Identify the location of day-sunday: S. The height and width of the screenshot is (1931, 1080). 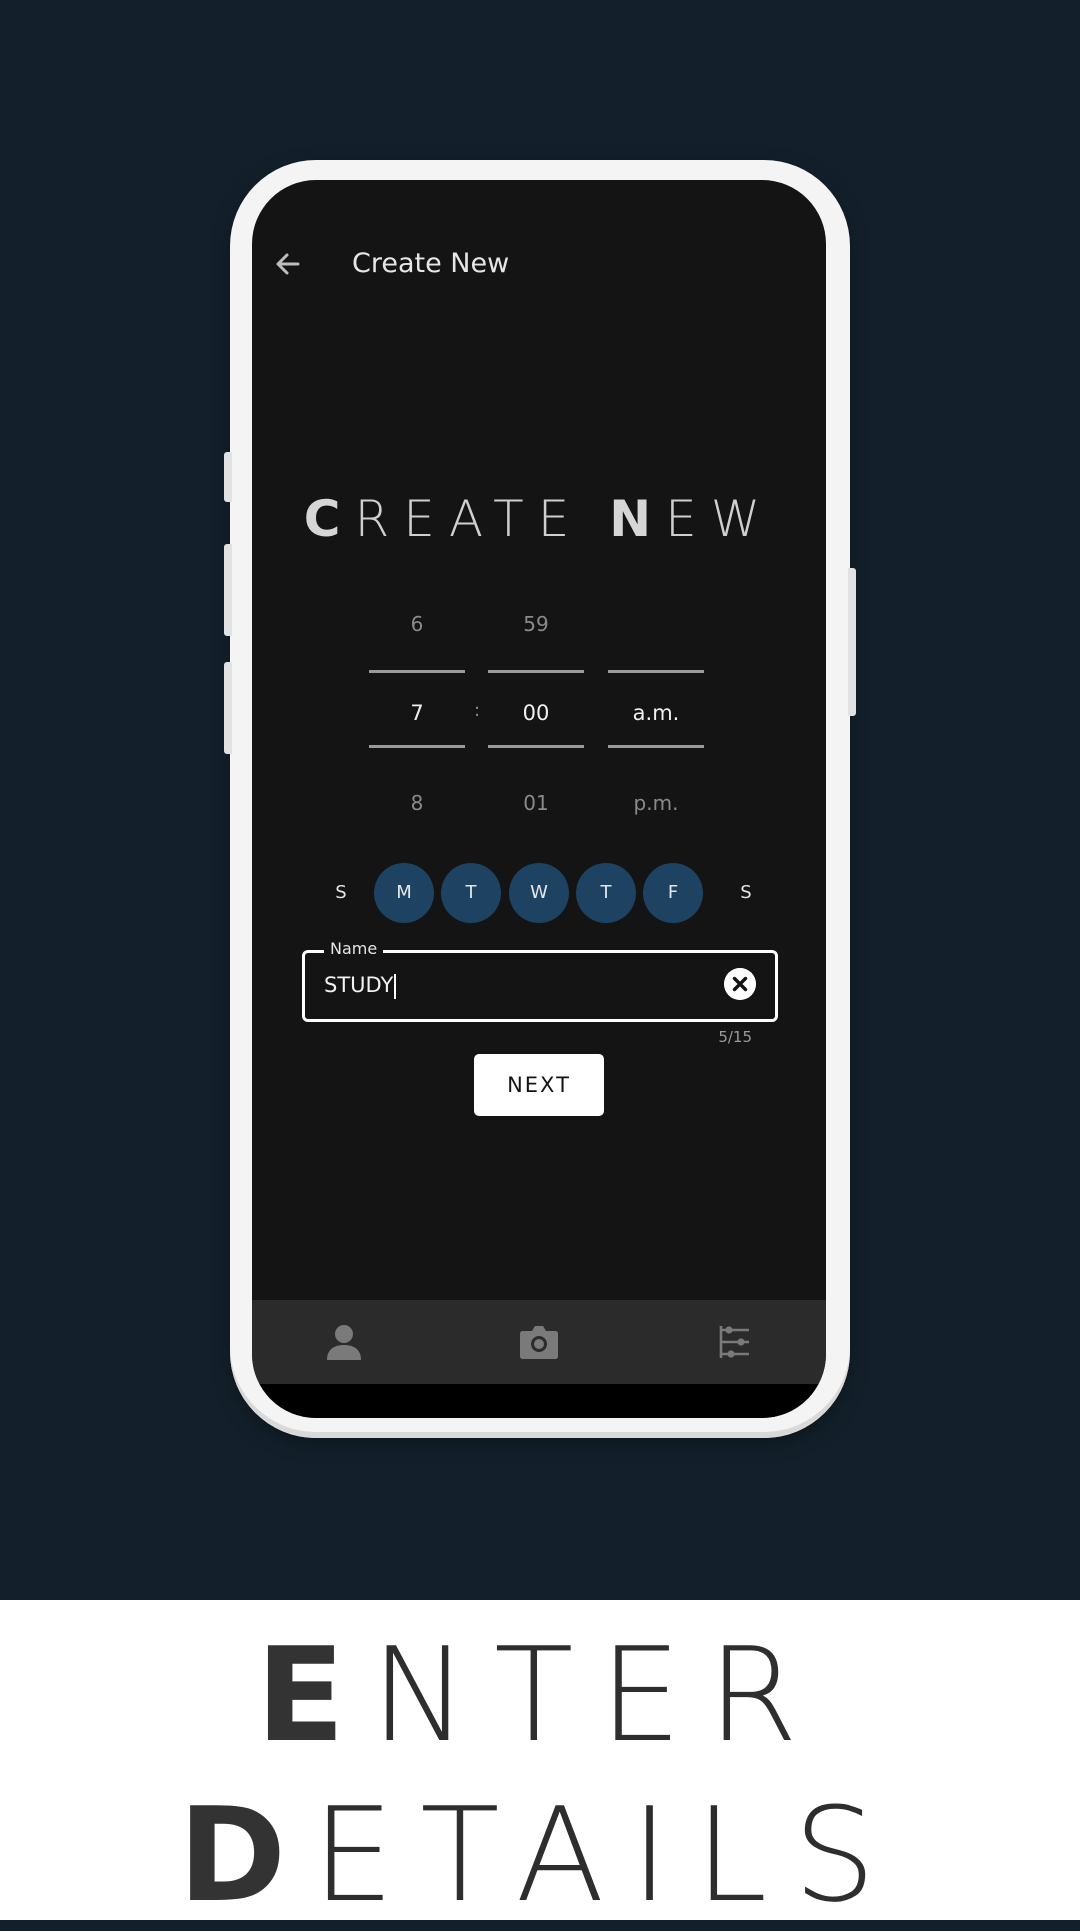
(341, 893).